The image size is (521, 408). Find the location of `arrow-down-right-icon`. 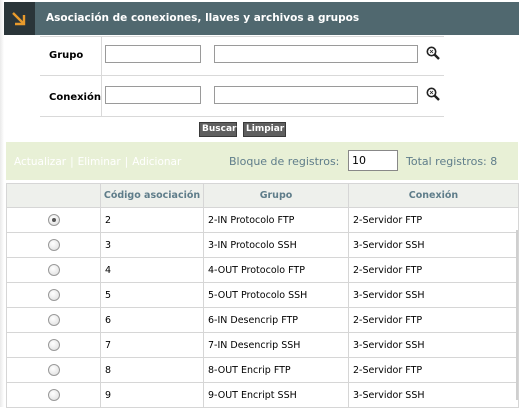

arrow-down-right-icon is located at coordinates (19, 19).